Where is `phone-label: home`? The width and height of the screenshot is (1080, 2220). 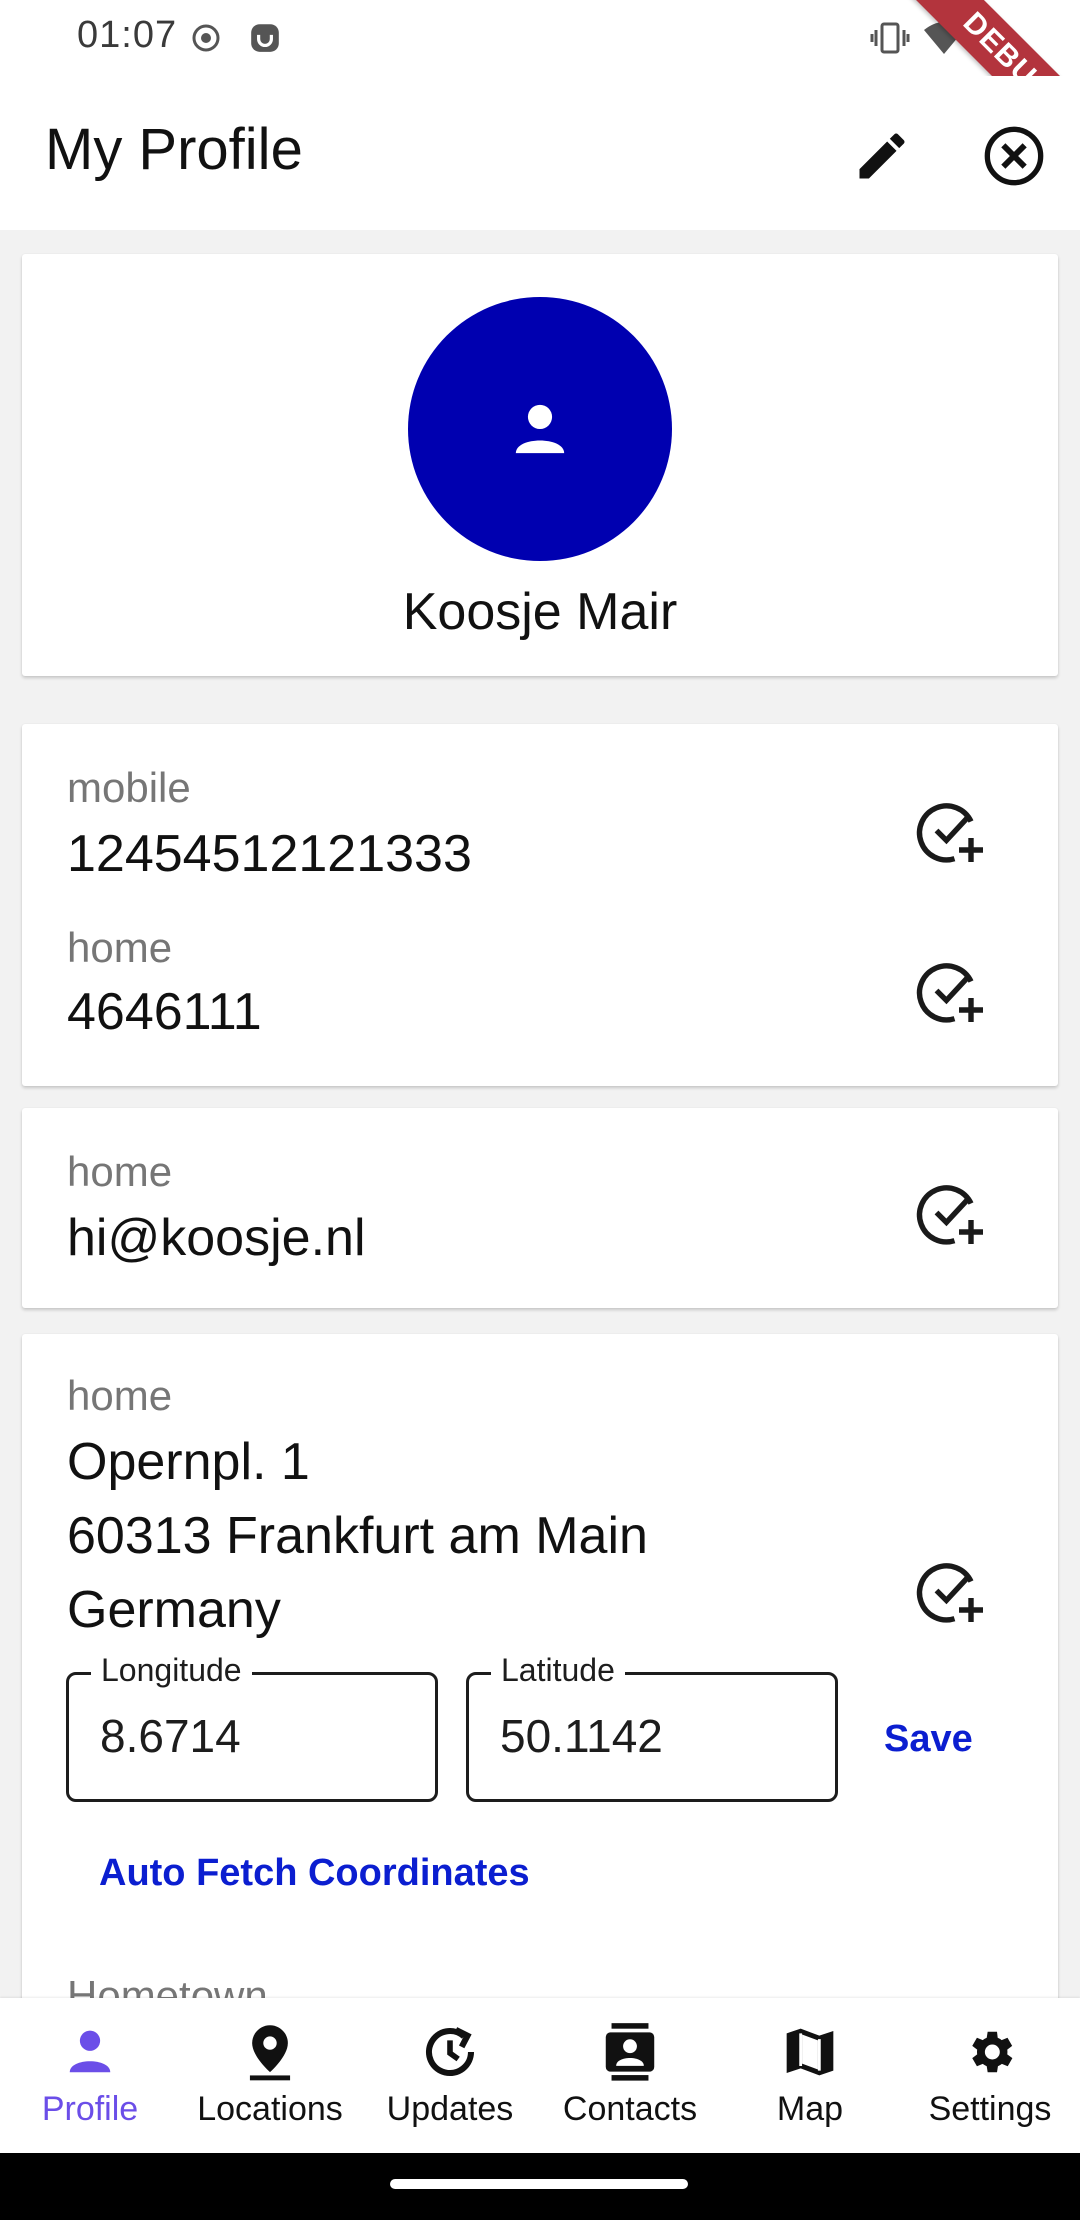
phone-label: home is located at coordinates (120, 947).